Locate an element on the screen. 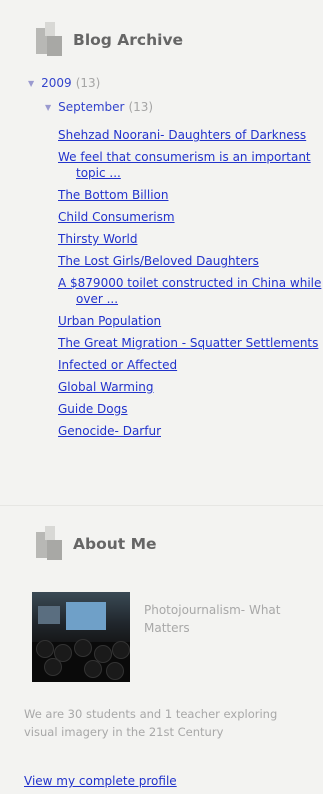 The height and width of the screenshot is (794, 323). post-link: Shehzad Noorani- Daughters of Darkness is located at coordinates (182, 135).